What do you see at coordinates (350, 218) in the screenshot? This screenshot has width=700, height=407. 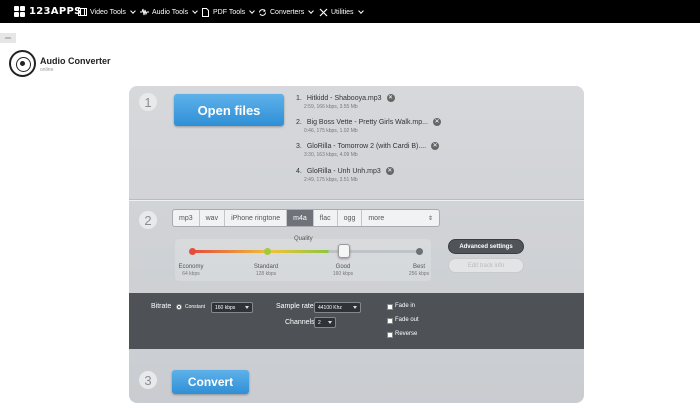 I see `format-tab-ogg: ogg` at bounding box center [350, 218].